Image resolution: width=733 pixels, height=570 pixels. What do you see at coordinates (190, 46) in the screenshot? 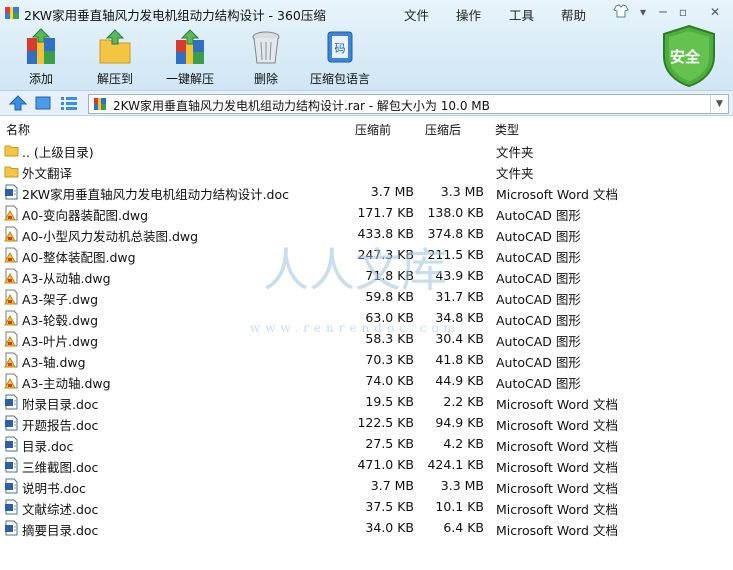
I see `one-click-extract-icon` at bounding box center [190, 46].